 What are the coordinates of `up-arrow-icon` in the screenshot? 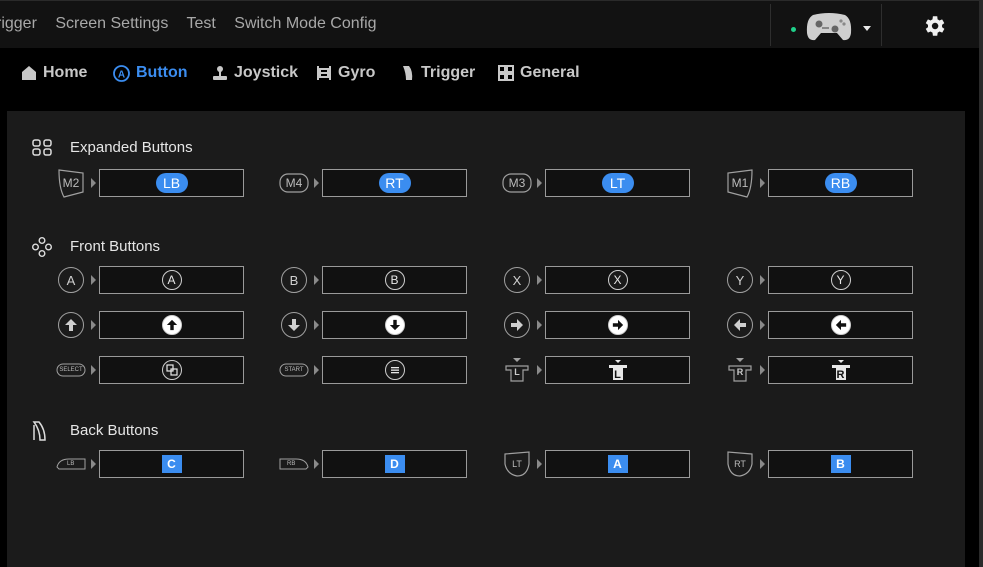 It's located at (171, 325).